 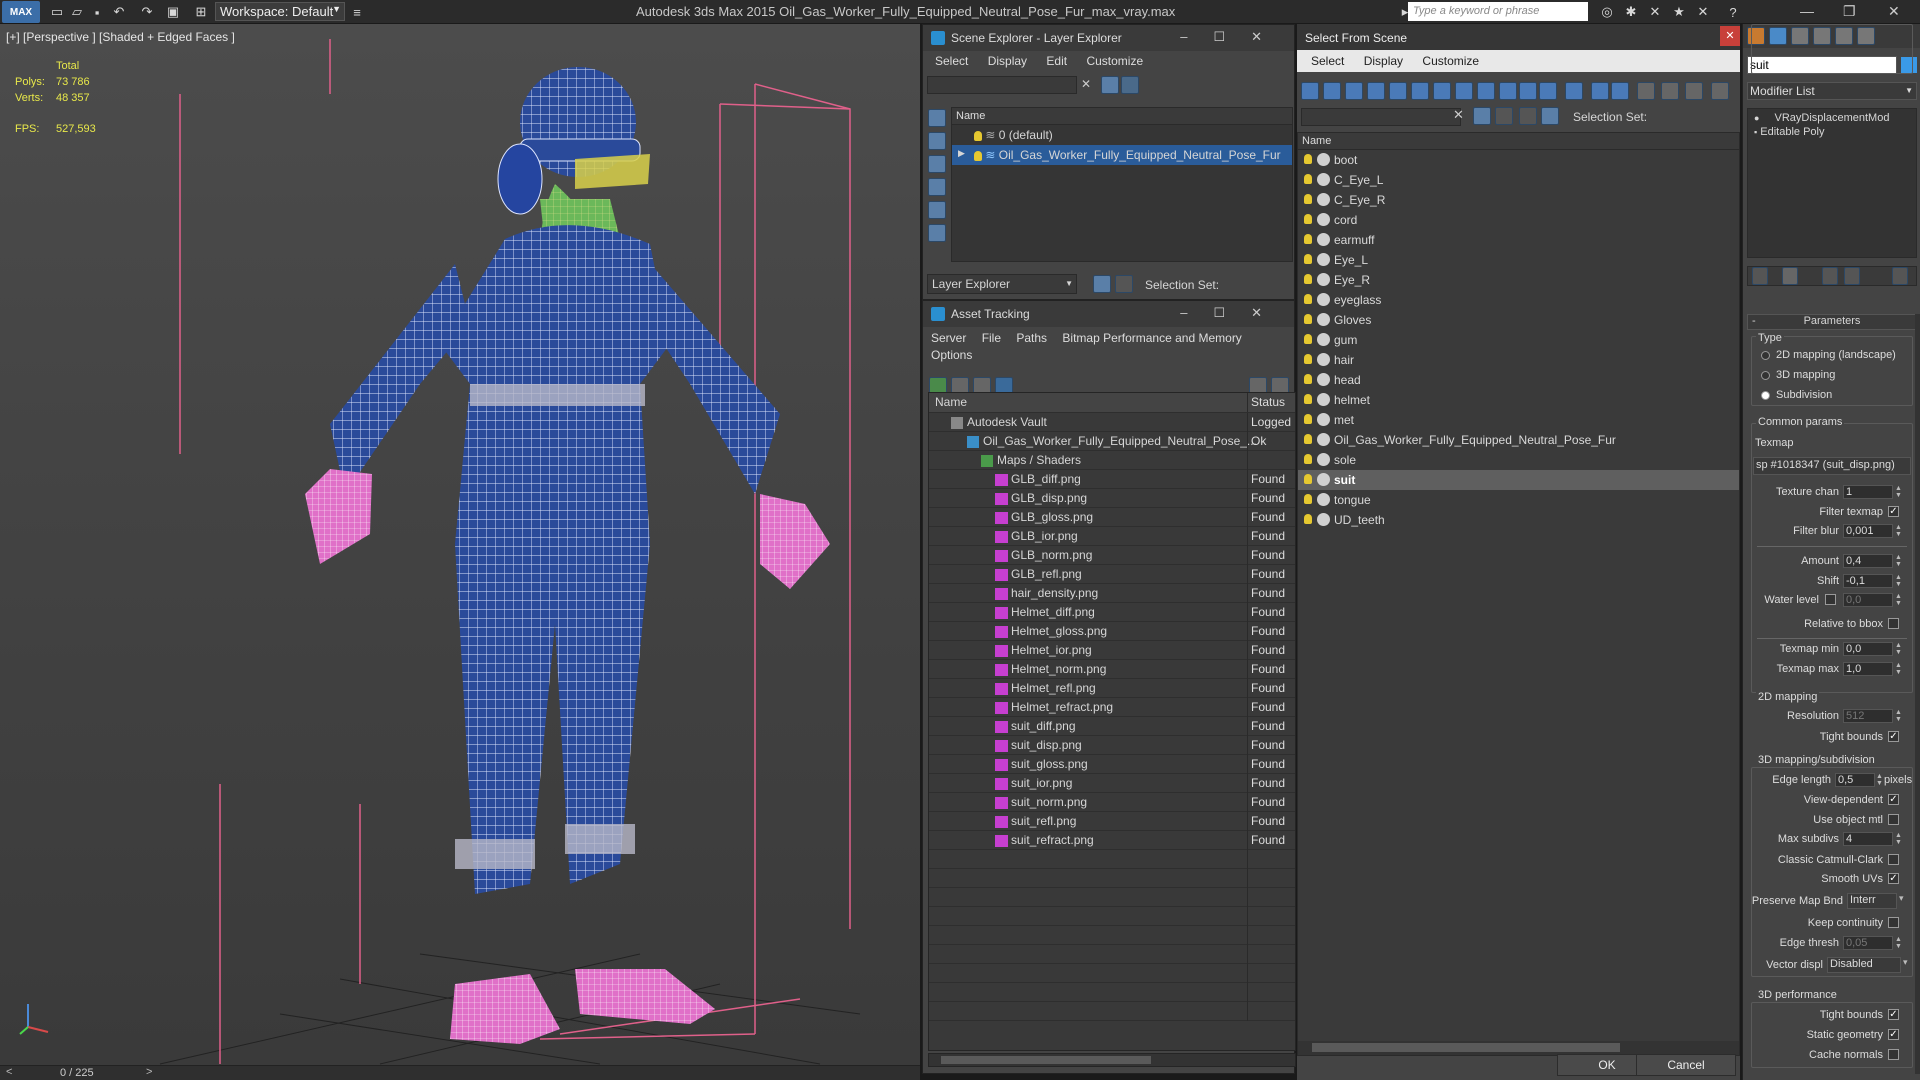 I want to click on minimize-button: —, so click(x=1807, y=11).